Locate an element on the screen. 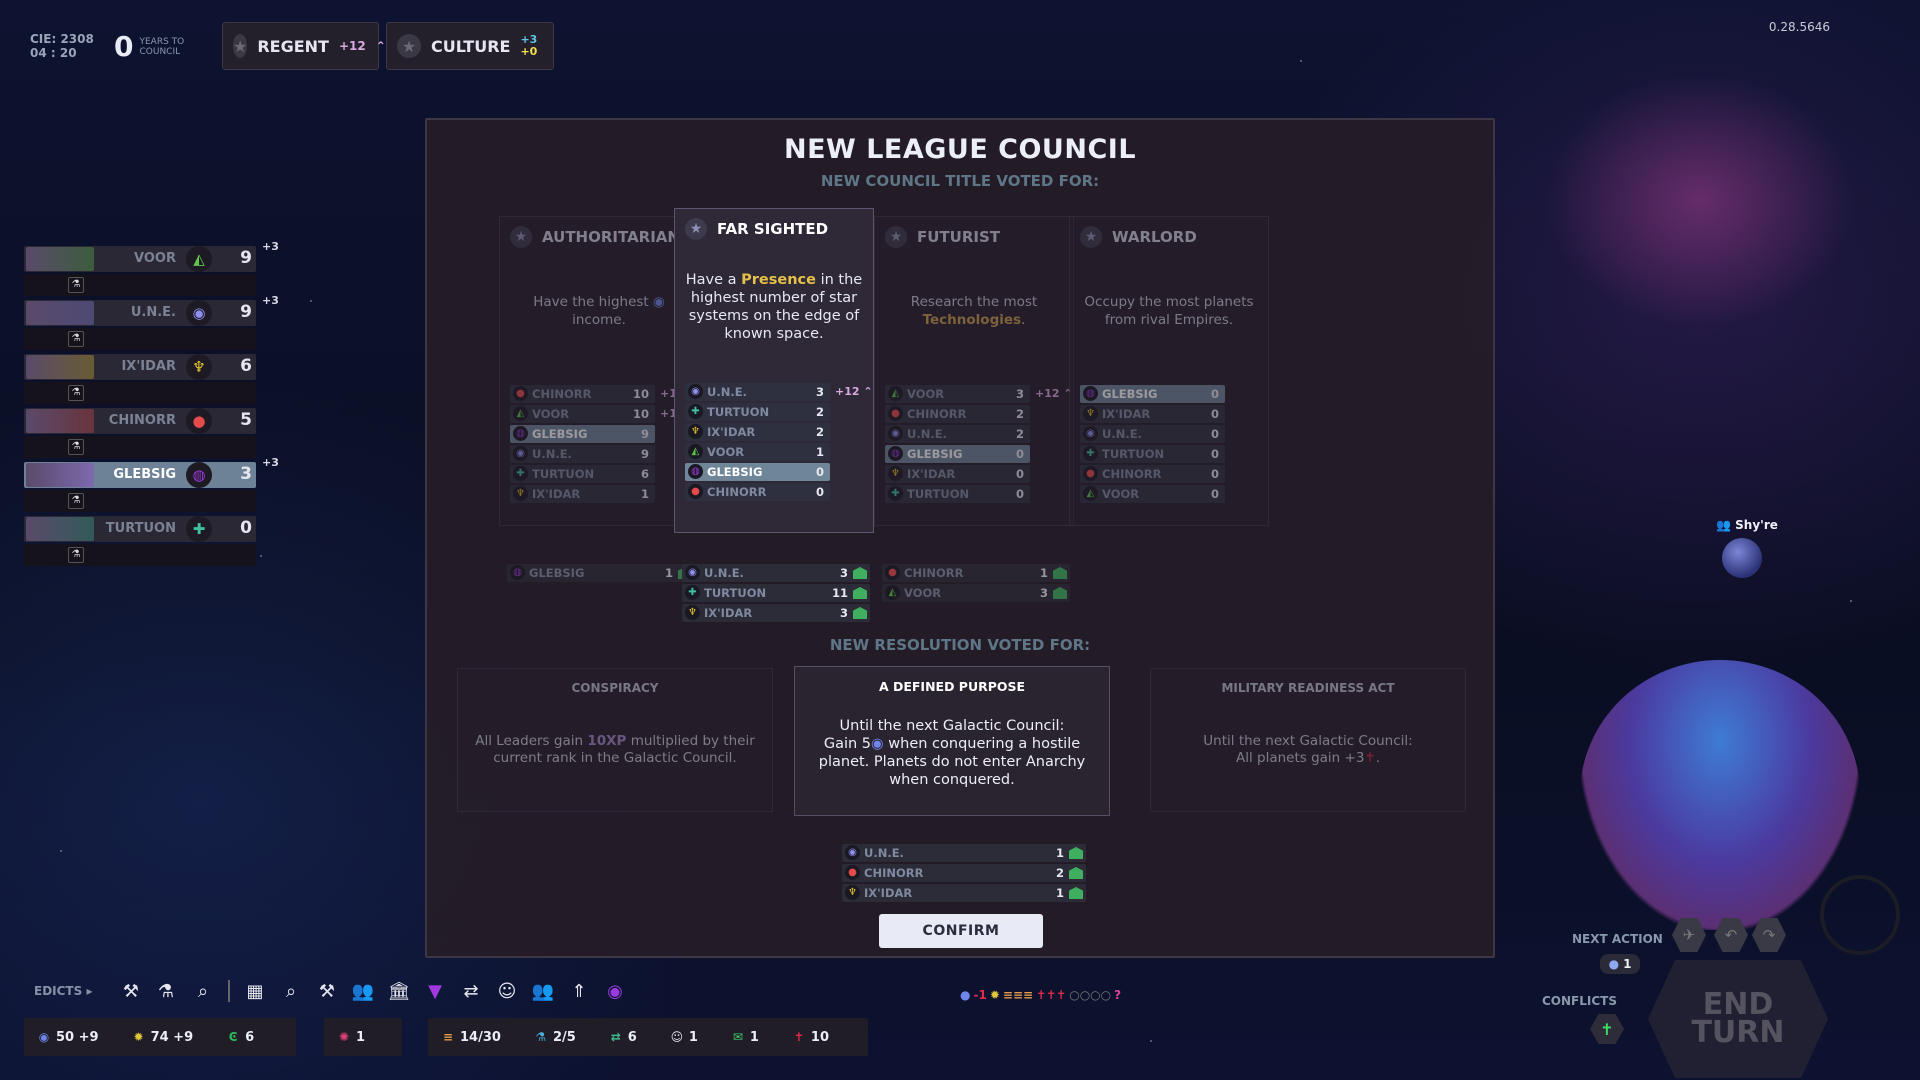  empire-entry-chinorr: CHINORR ● 5 ⚗ is located at coordinates (140, 433).